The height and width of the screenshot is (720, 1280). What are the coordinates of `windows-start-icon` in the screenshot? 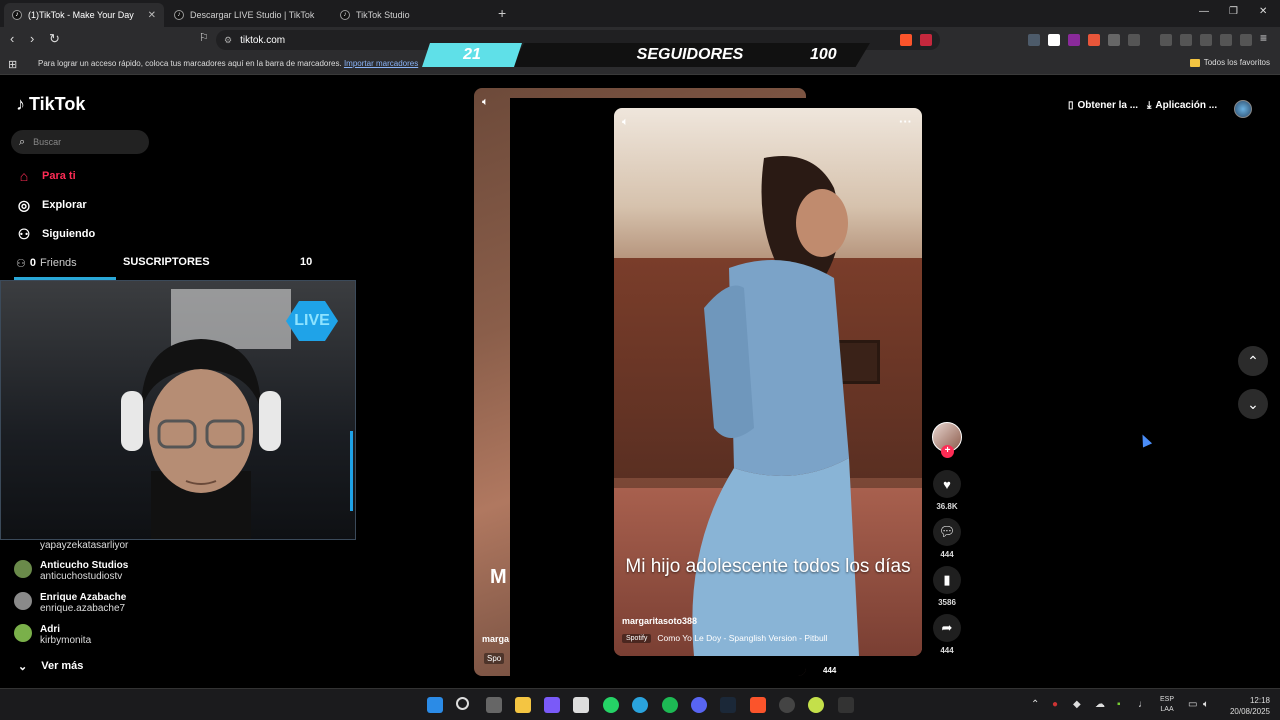 It's located at (435, 705).